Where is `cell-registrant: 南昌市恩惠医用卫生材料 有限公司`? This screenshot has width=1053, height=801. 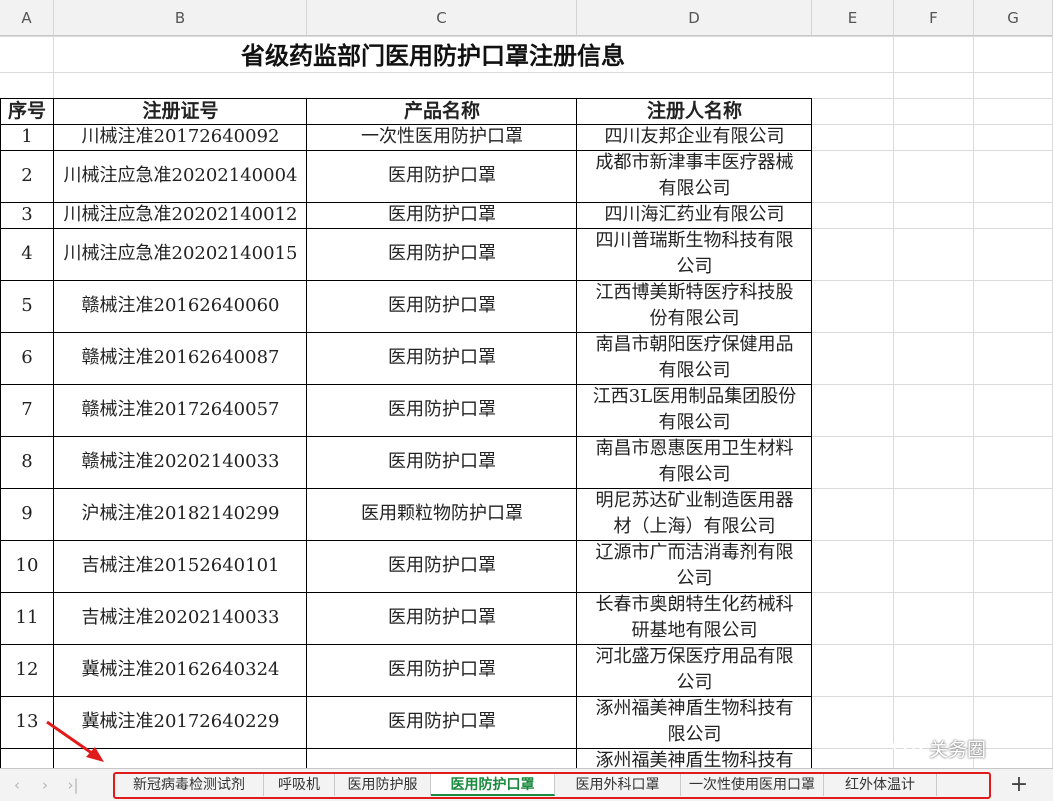 cell-registrant: 南昌市恩惠医用卫生材料 有限公司 is located at coordinates (694, 462).